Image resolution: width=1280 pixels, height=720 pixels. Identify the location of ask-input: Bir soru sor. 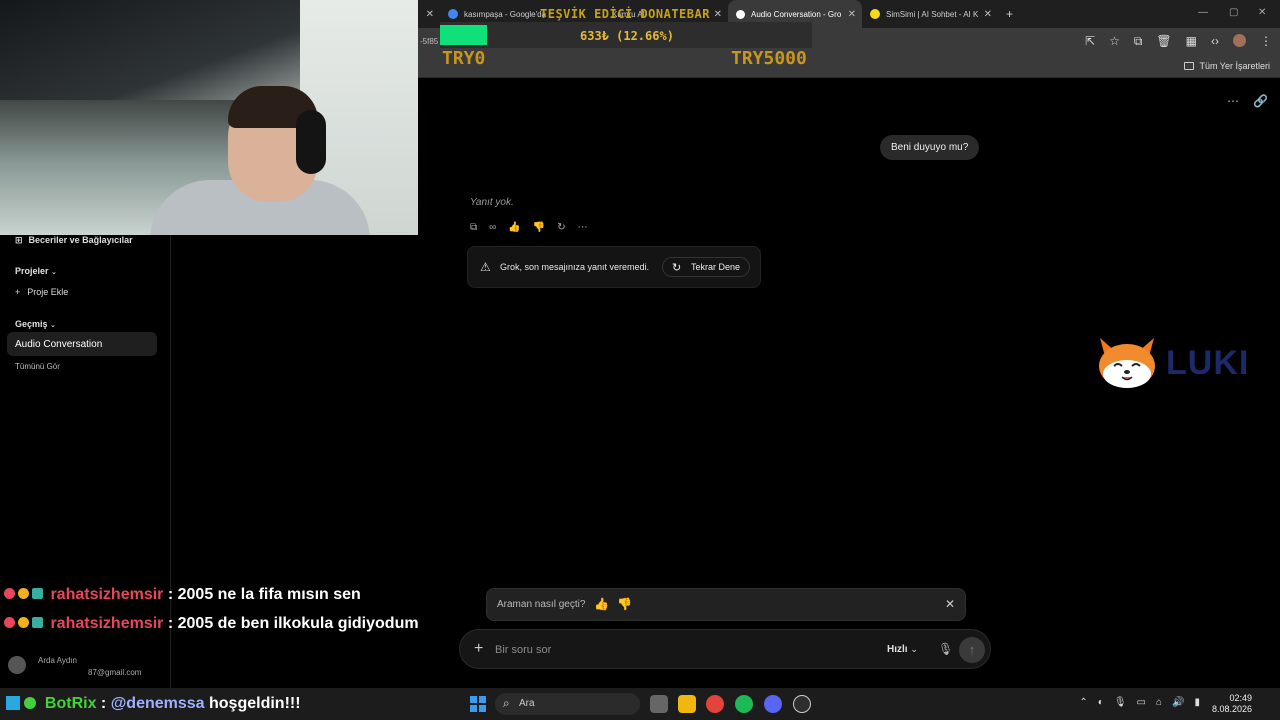
(523, 650).